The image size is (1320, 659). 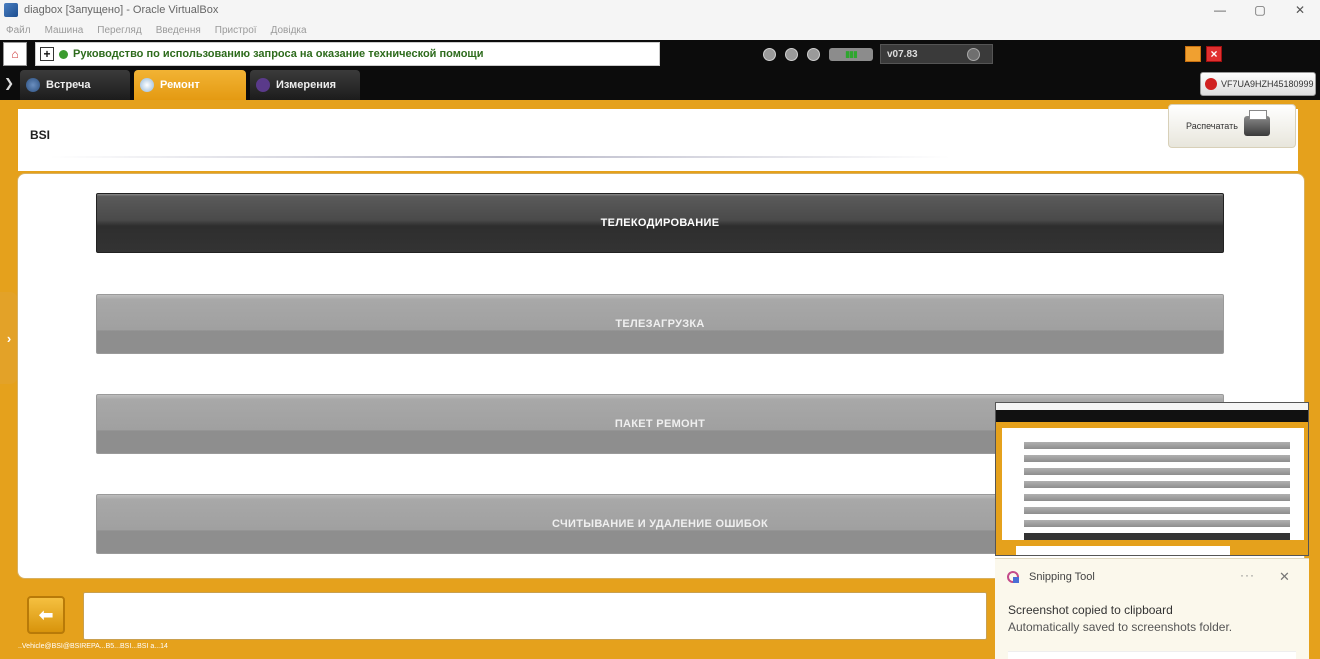 What do you see at coordinates (1152, 655) in the screenshot?
I see `notification-preview-strip` at bounding box center [1152, 655].